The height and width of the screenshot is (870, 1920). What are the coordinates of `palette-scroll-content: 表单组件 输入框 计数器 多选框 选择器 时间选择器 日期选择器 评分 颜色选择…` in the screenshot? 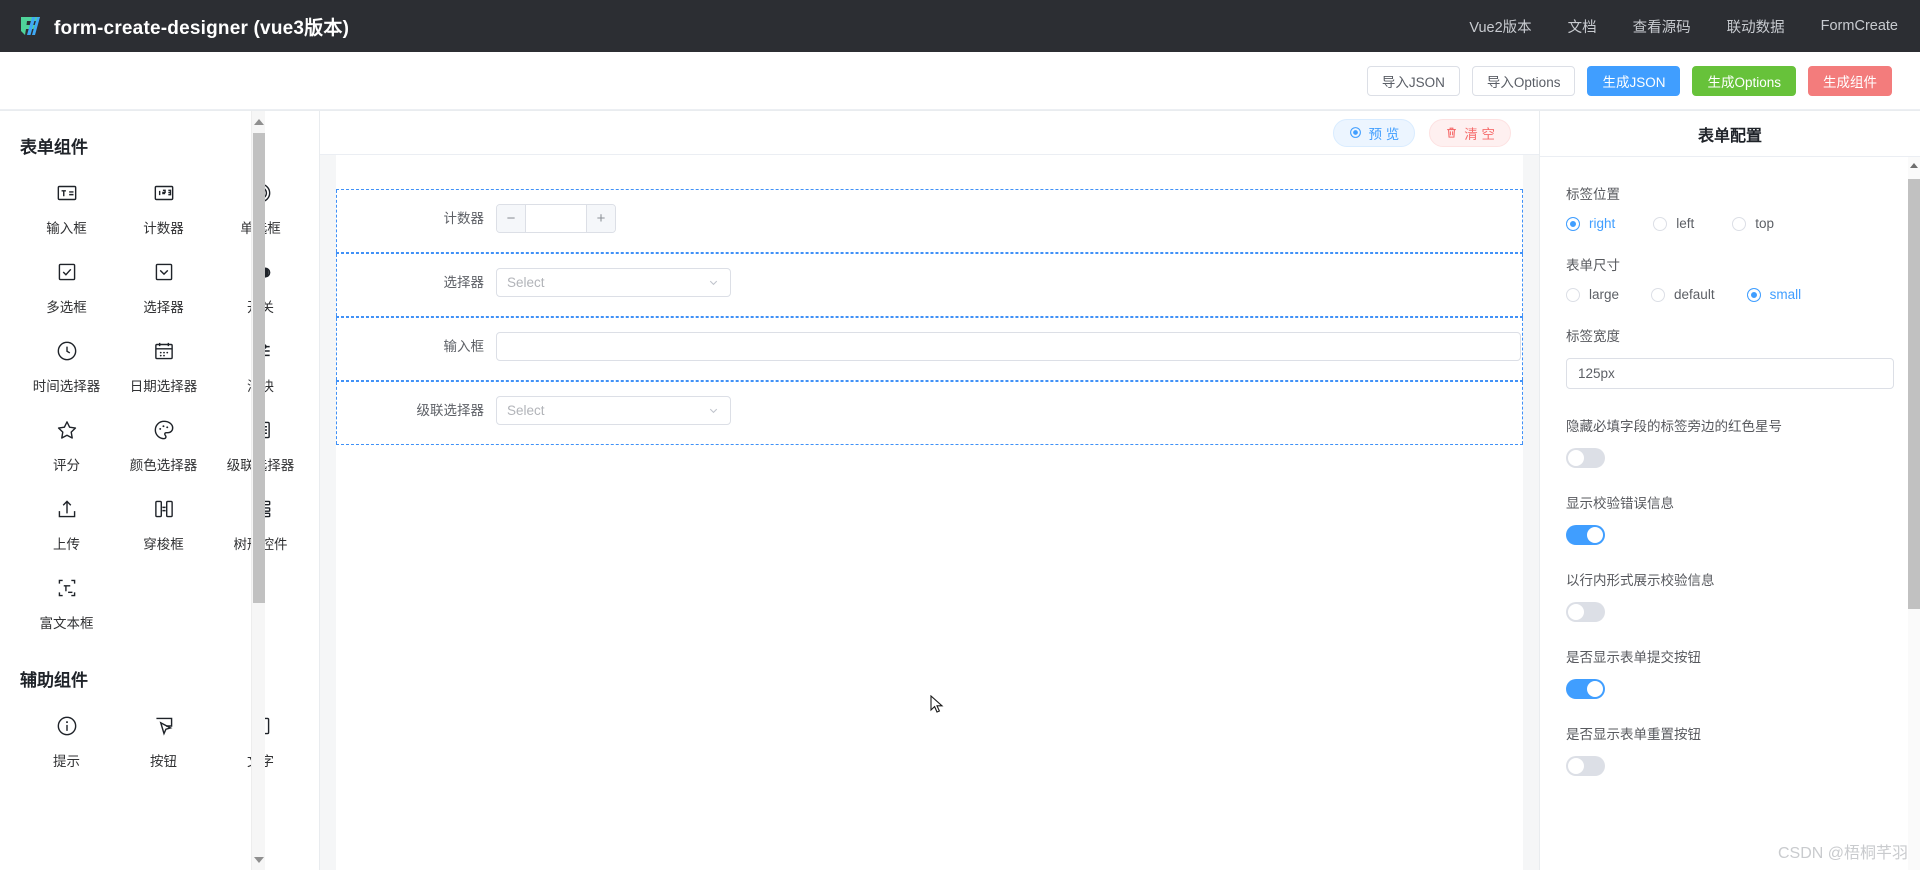 It's located at (159, 490).